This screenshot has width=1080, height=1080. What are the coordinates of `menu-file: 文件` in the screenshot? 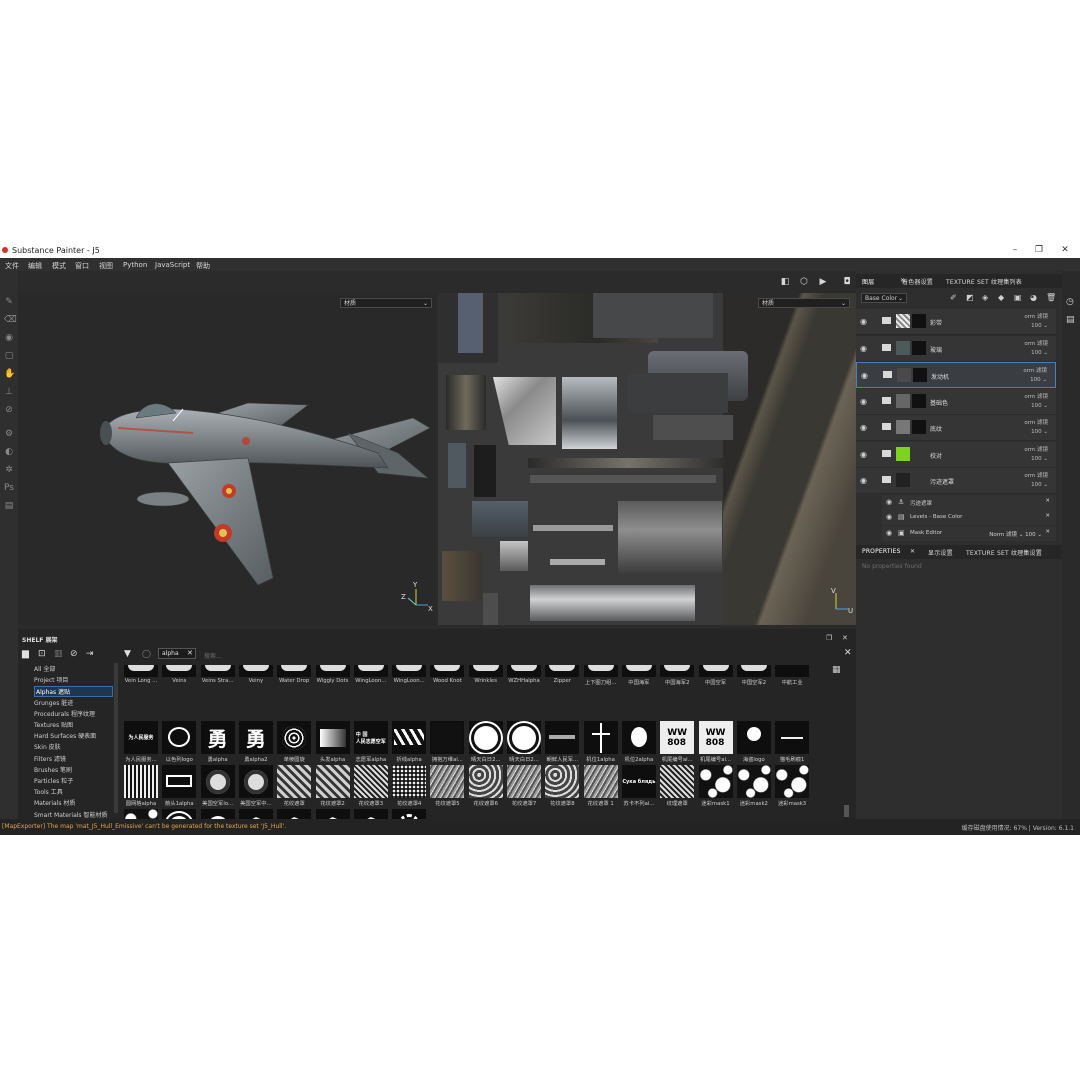 It's located at (12, 266).